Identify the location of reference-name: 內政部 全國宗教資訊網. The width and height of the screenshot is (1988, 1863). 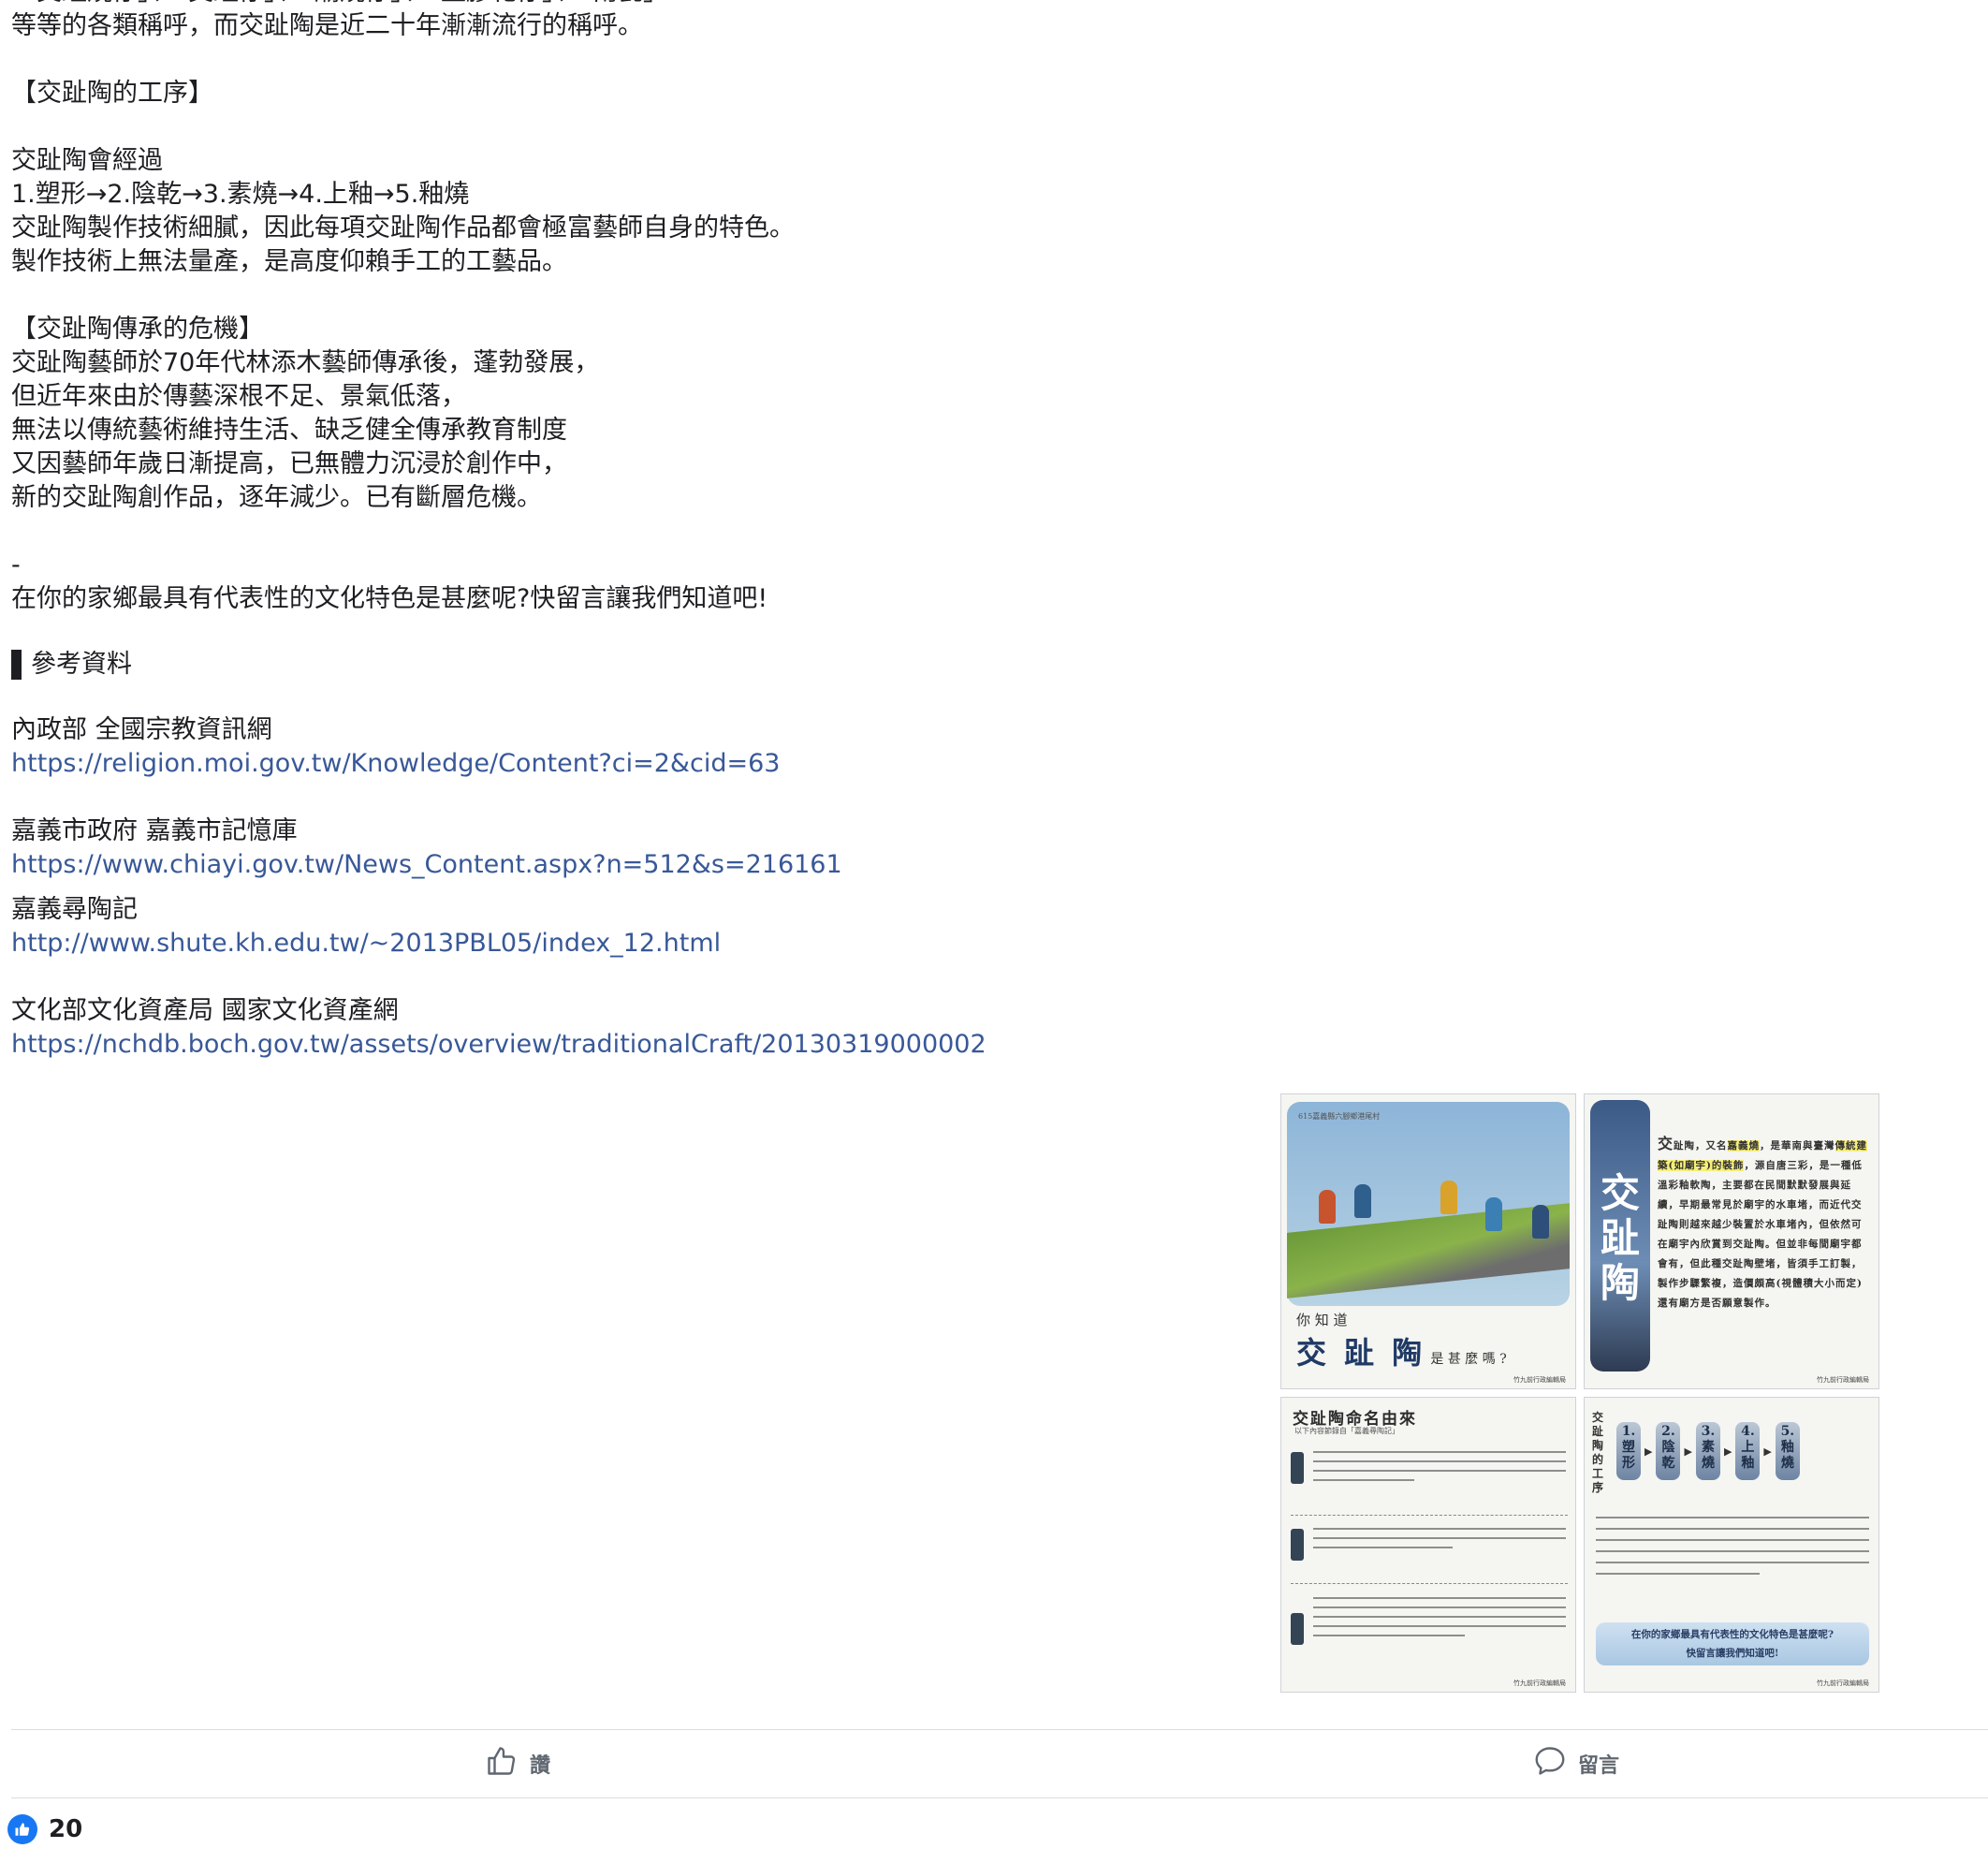
(141, 729).